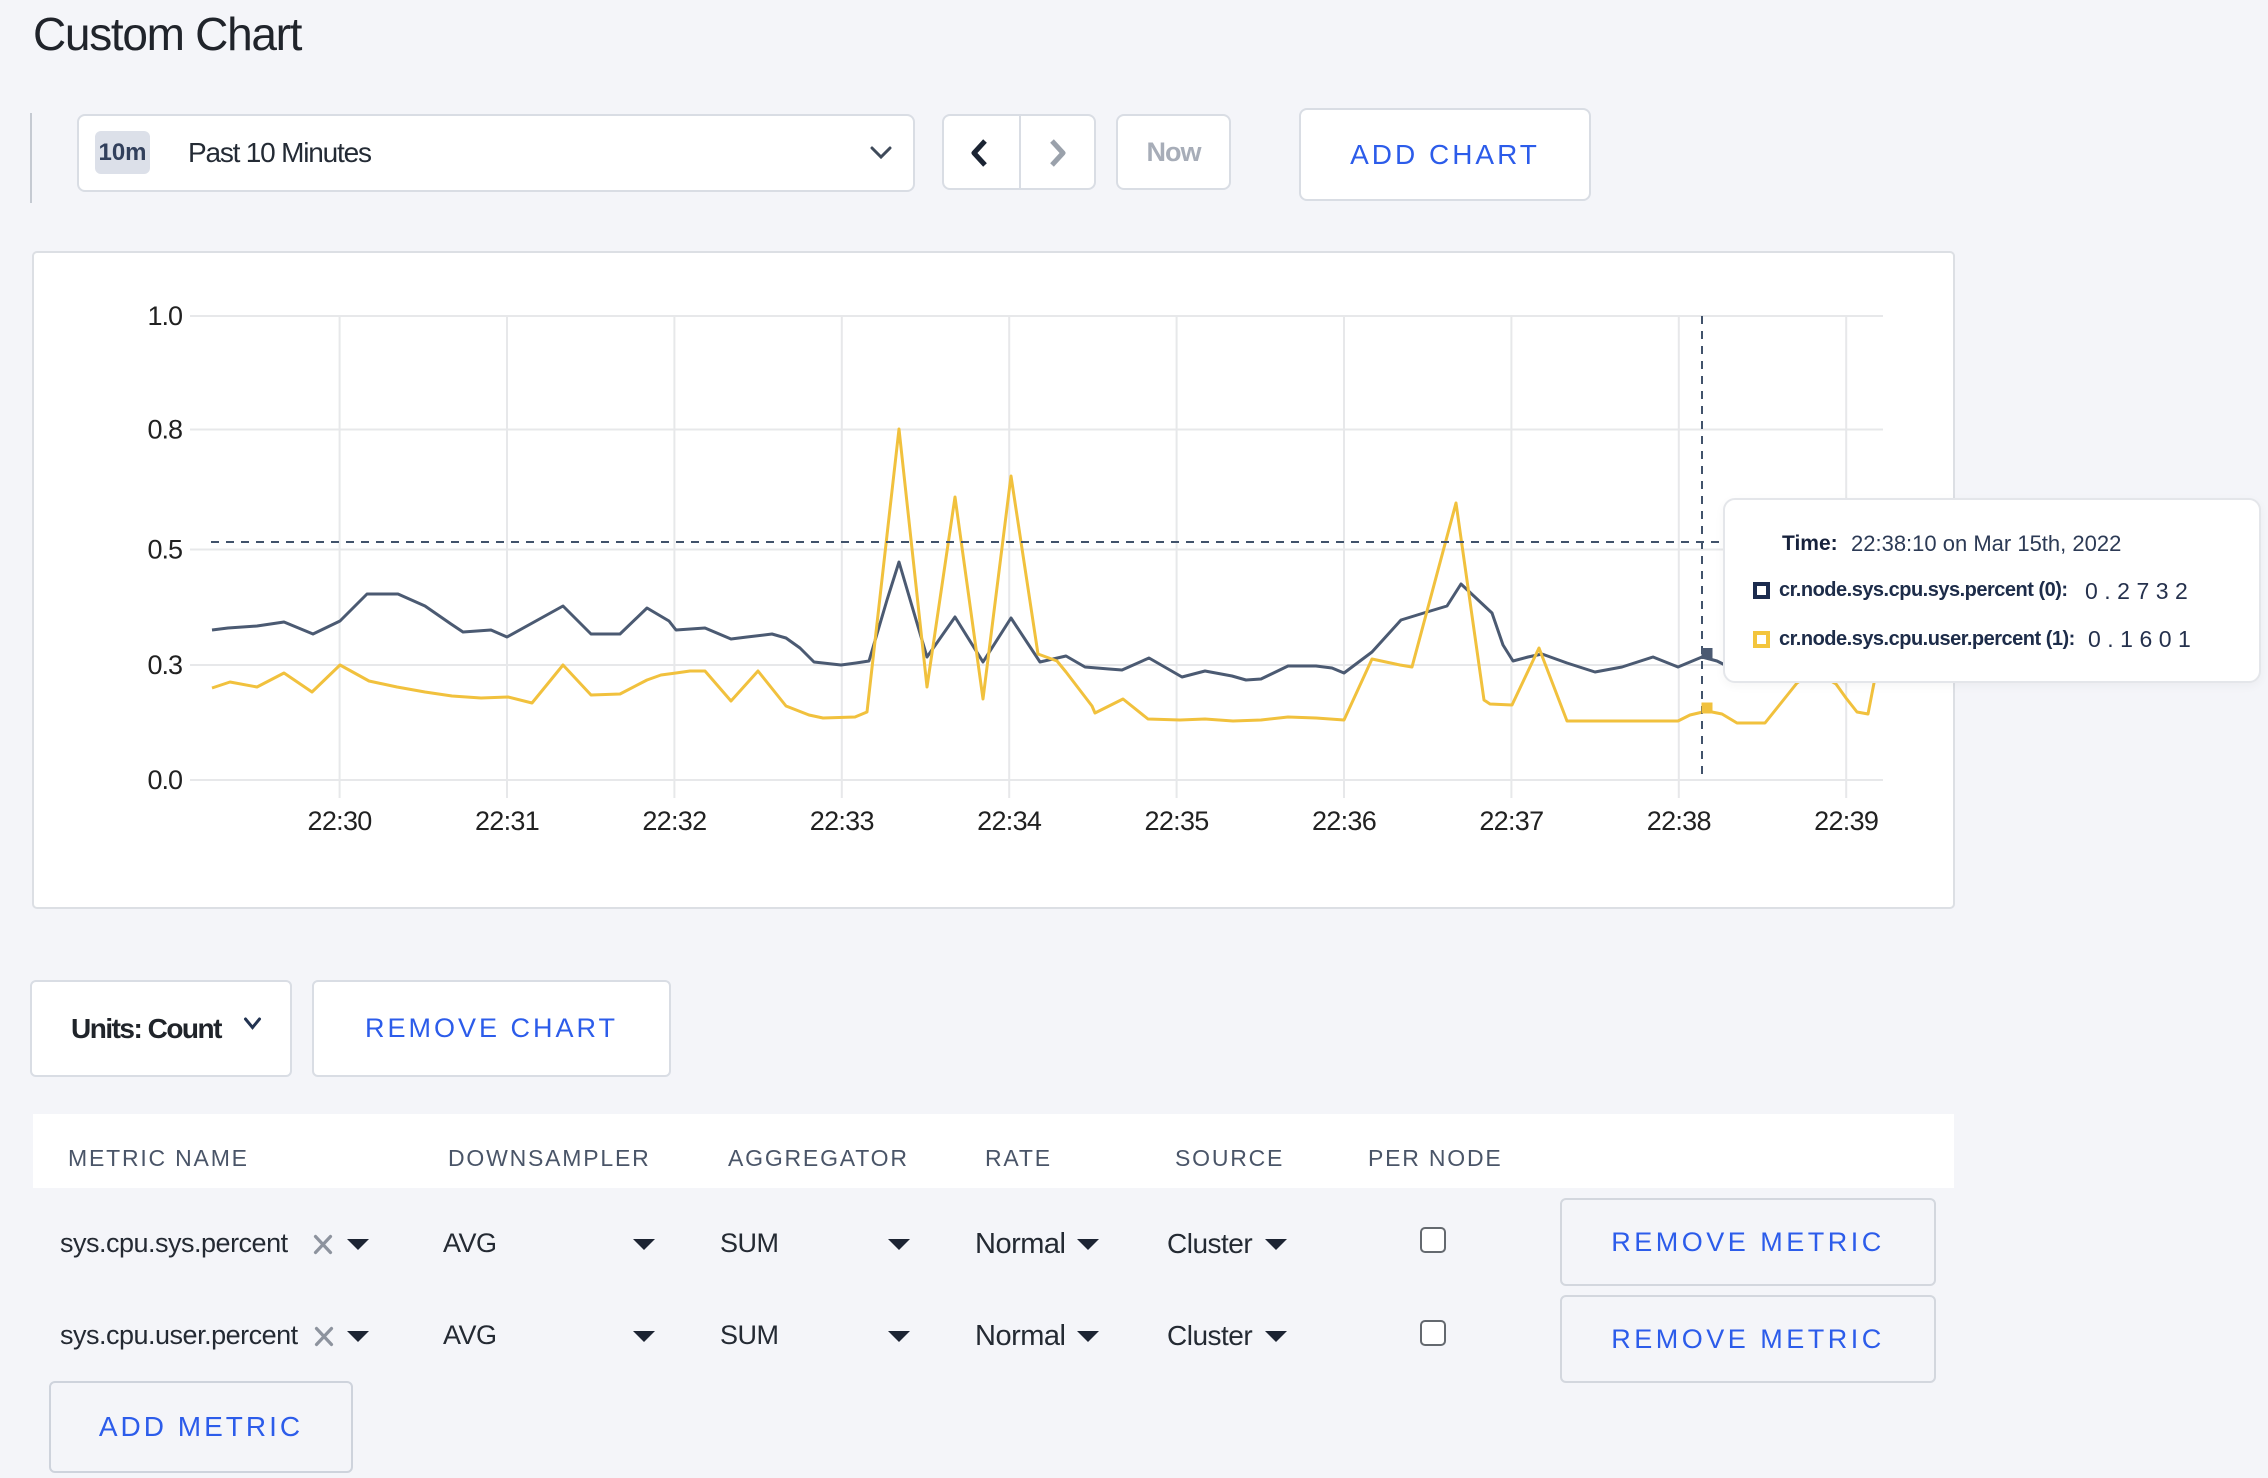  Describe the element at coordinates (164, 430) in the screenshot. I see `svg-text: 0.8` at that location.